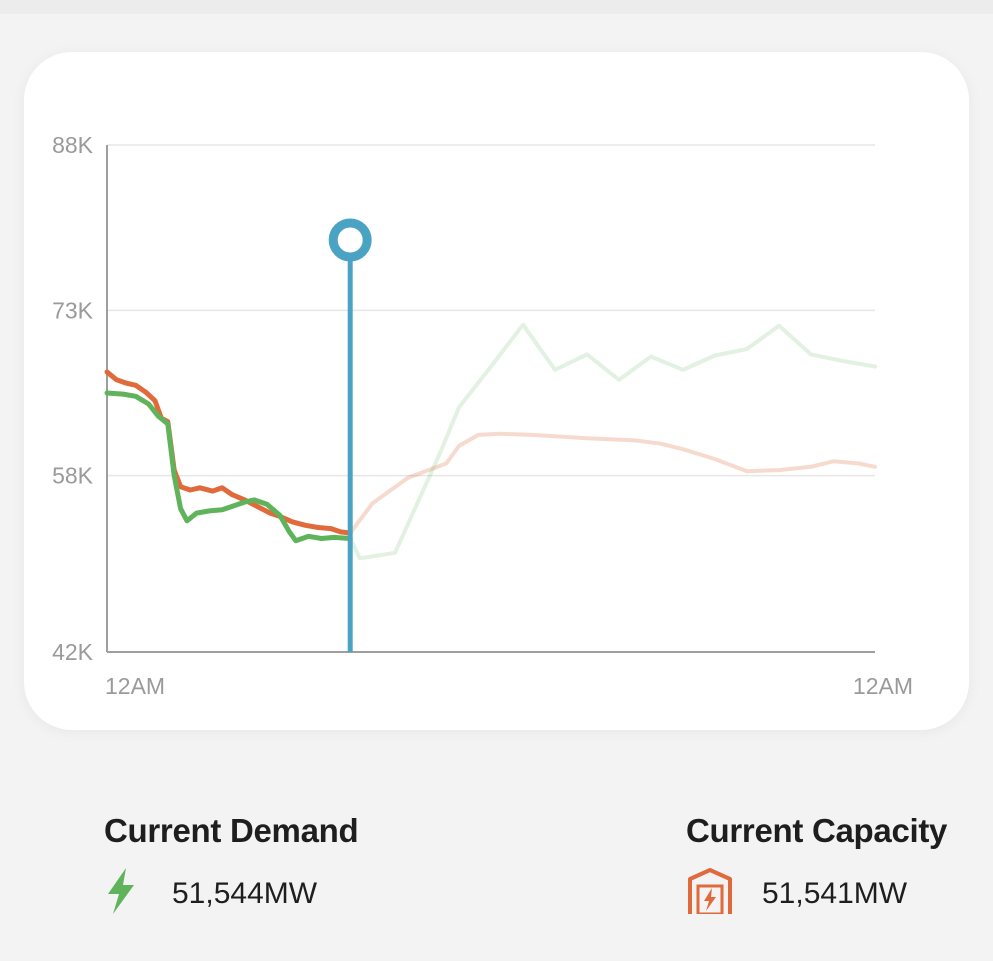  What do you see at coordinates (73, 652) in the screenshot?
I see `y-tick-label: 42K` at bounding box center [73, 652].